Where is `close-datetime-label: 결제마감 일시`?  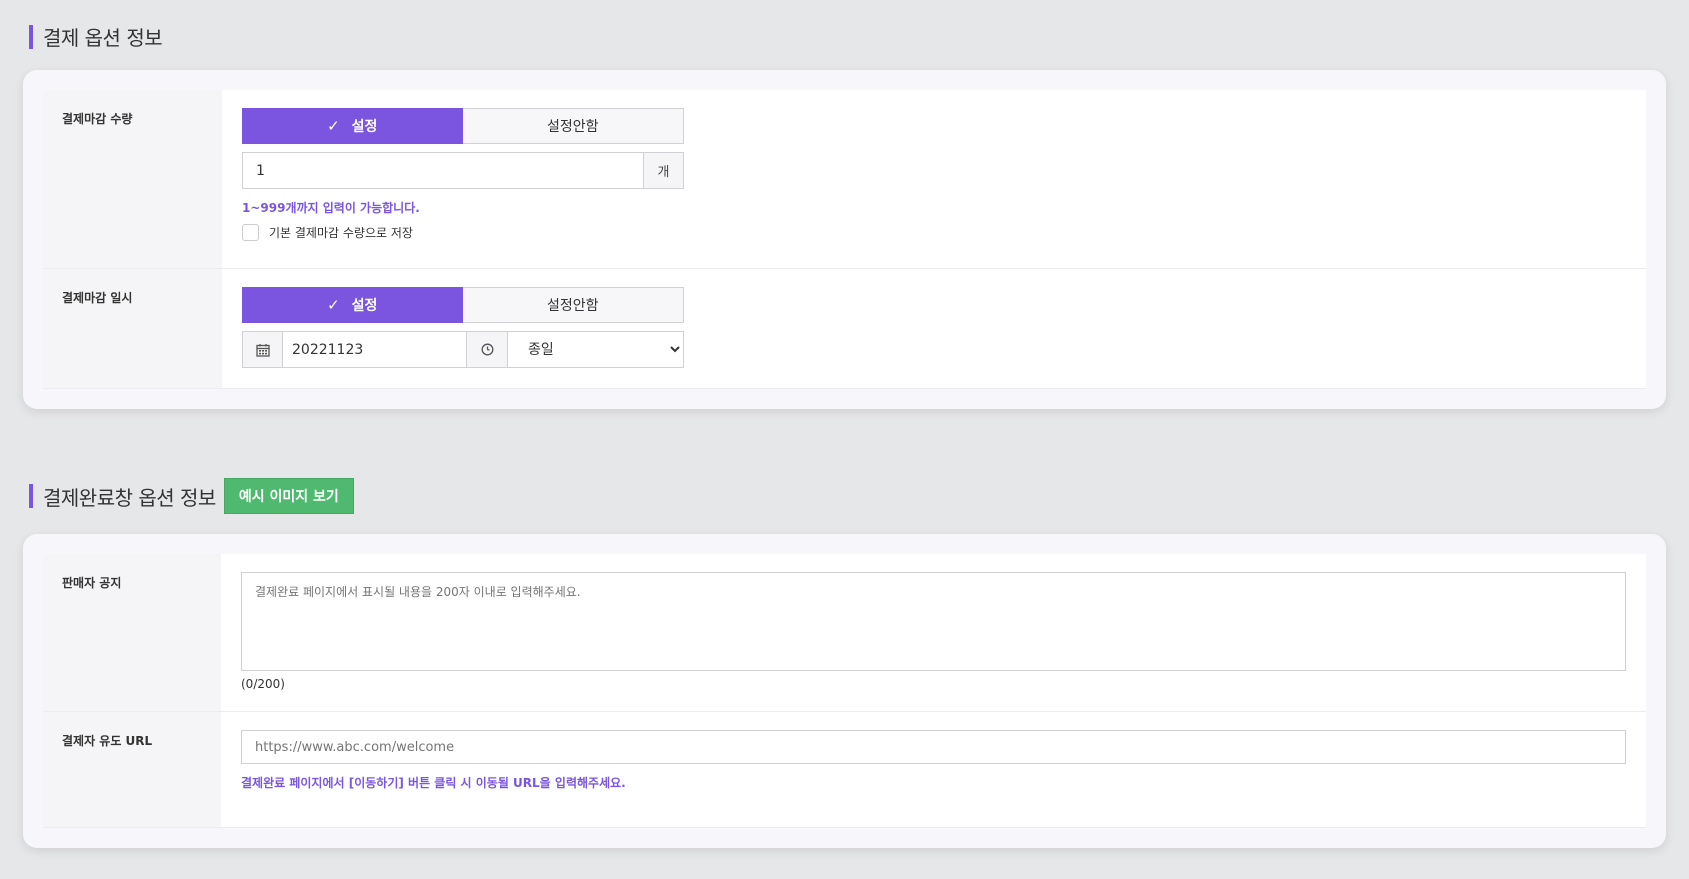 close-datetime-label: 결제마감 일시 is located at coordinates (132, 328).